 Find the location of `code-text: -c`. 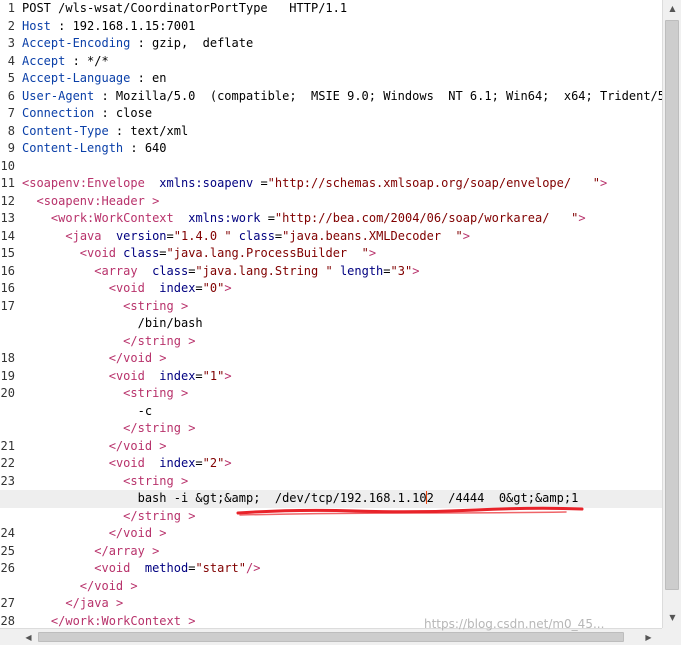

code-text: -c is located at coordinates (87, 410).